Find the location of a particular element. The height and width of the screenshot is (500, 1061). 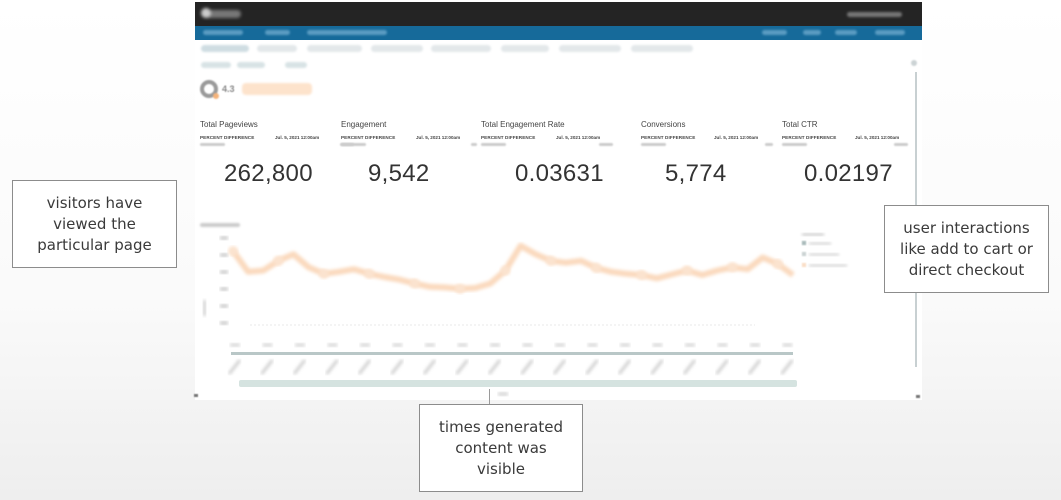

nav-breadcrumb is located at coordinates (347, 32).